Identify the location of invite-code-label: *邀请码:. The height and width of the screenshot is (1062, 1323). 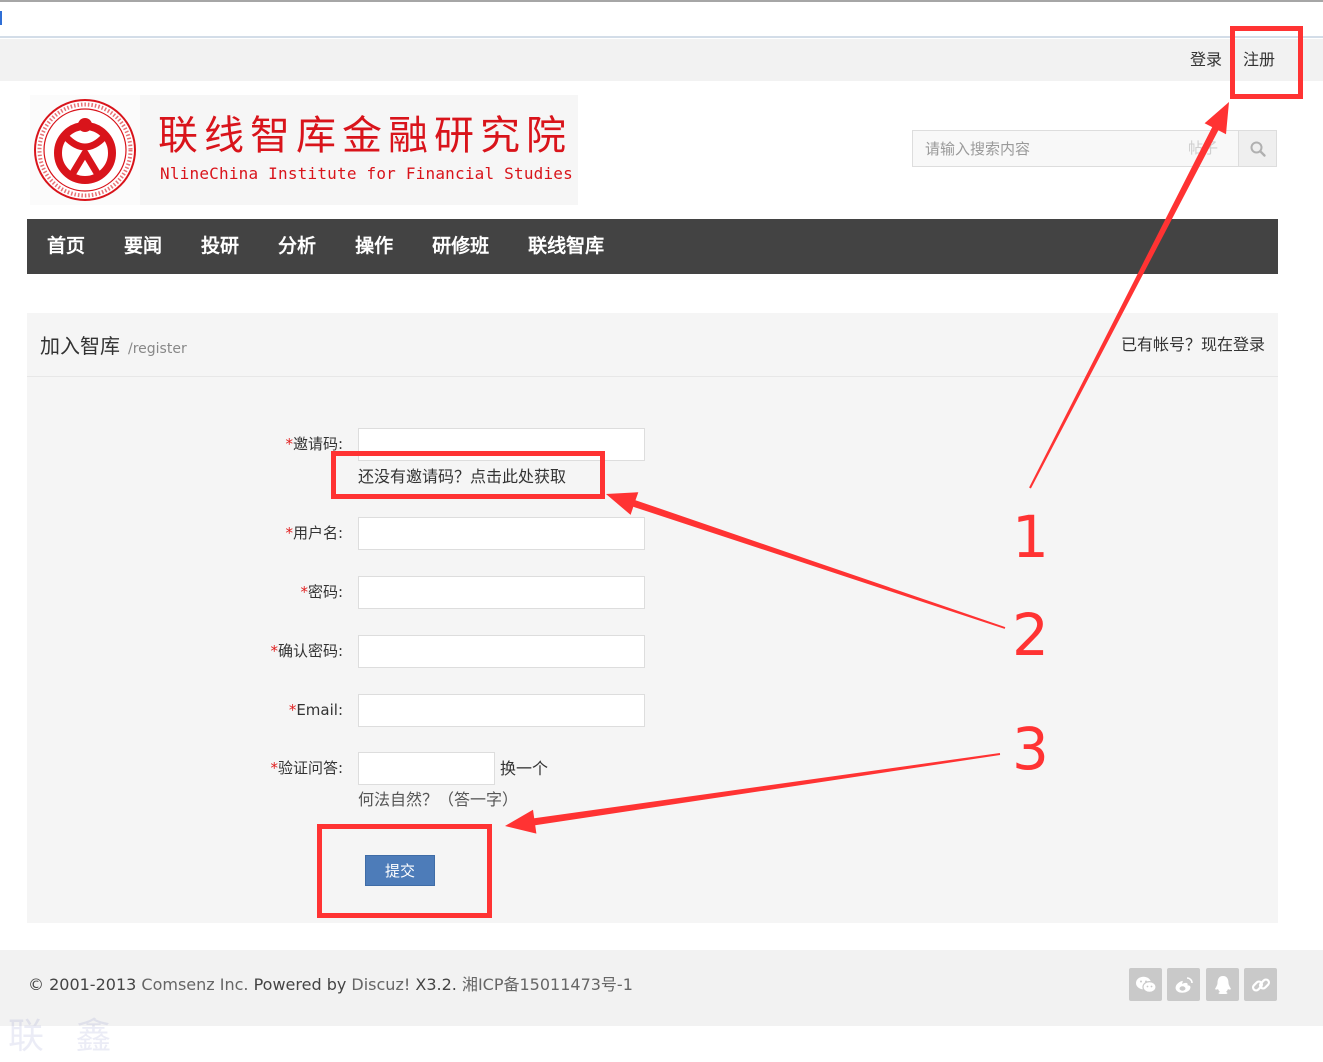
(243, 444).